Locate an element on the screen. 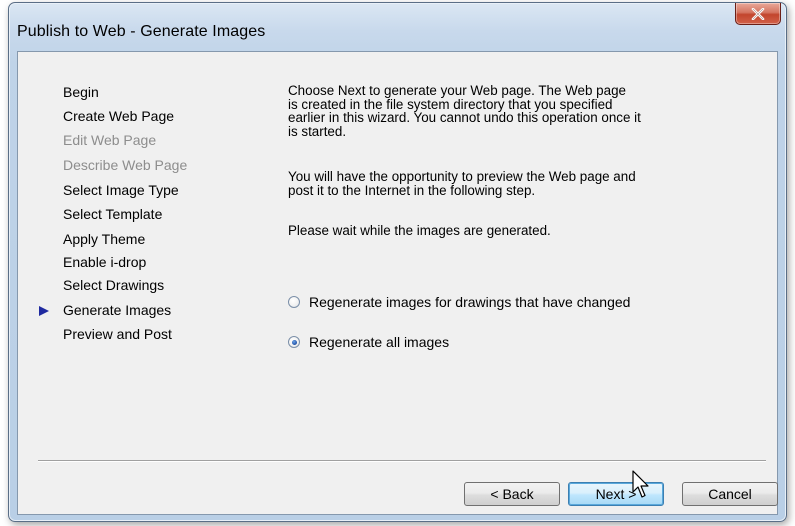 The height and width of the screenshot is (526, 795). regenerate-all-label: Regenerate all images is located at coordinates (379, 342).